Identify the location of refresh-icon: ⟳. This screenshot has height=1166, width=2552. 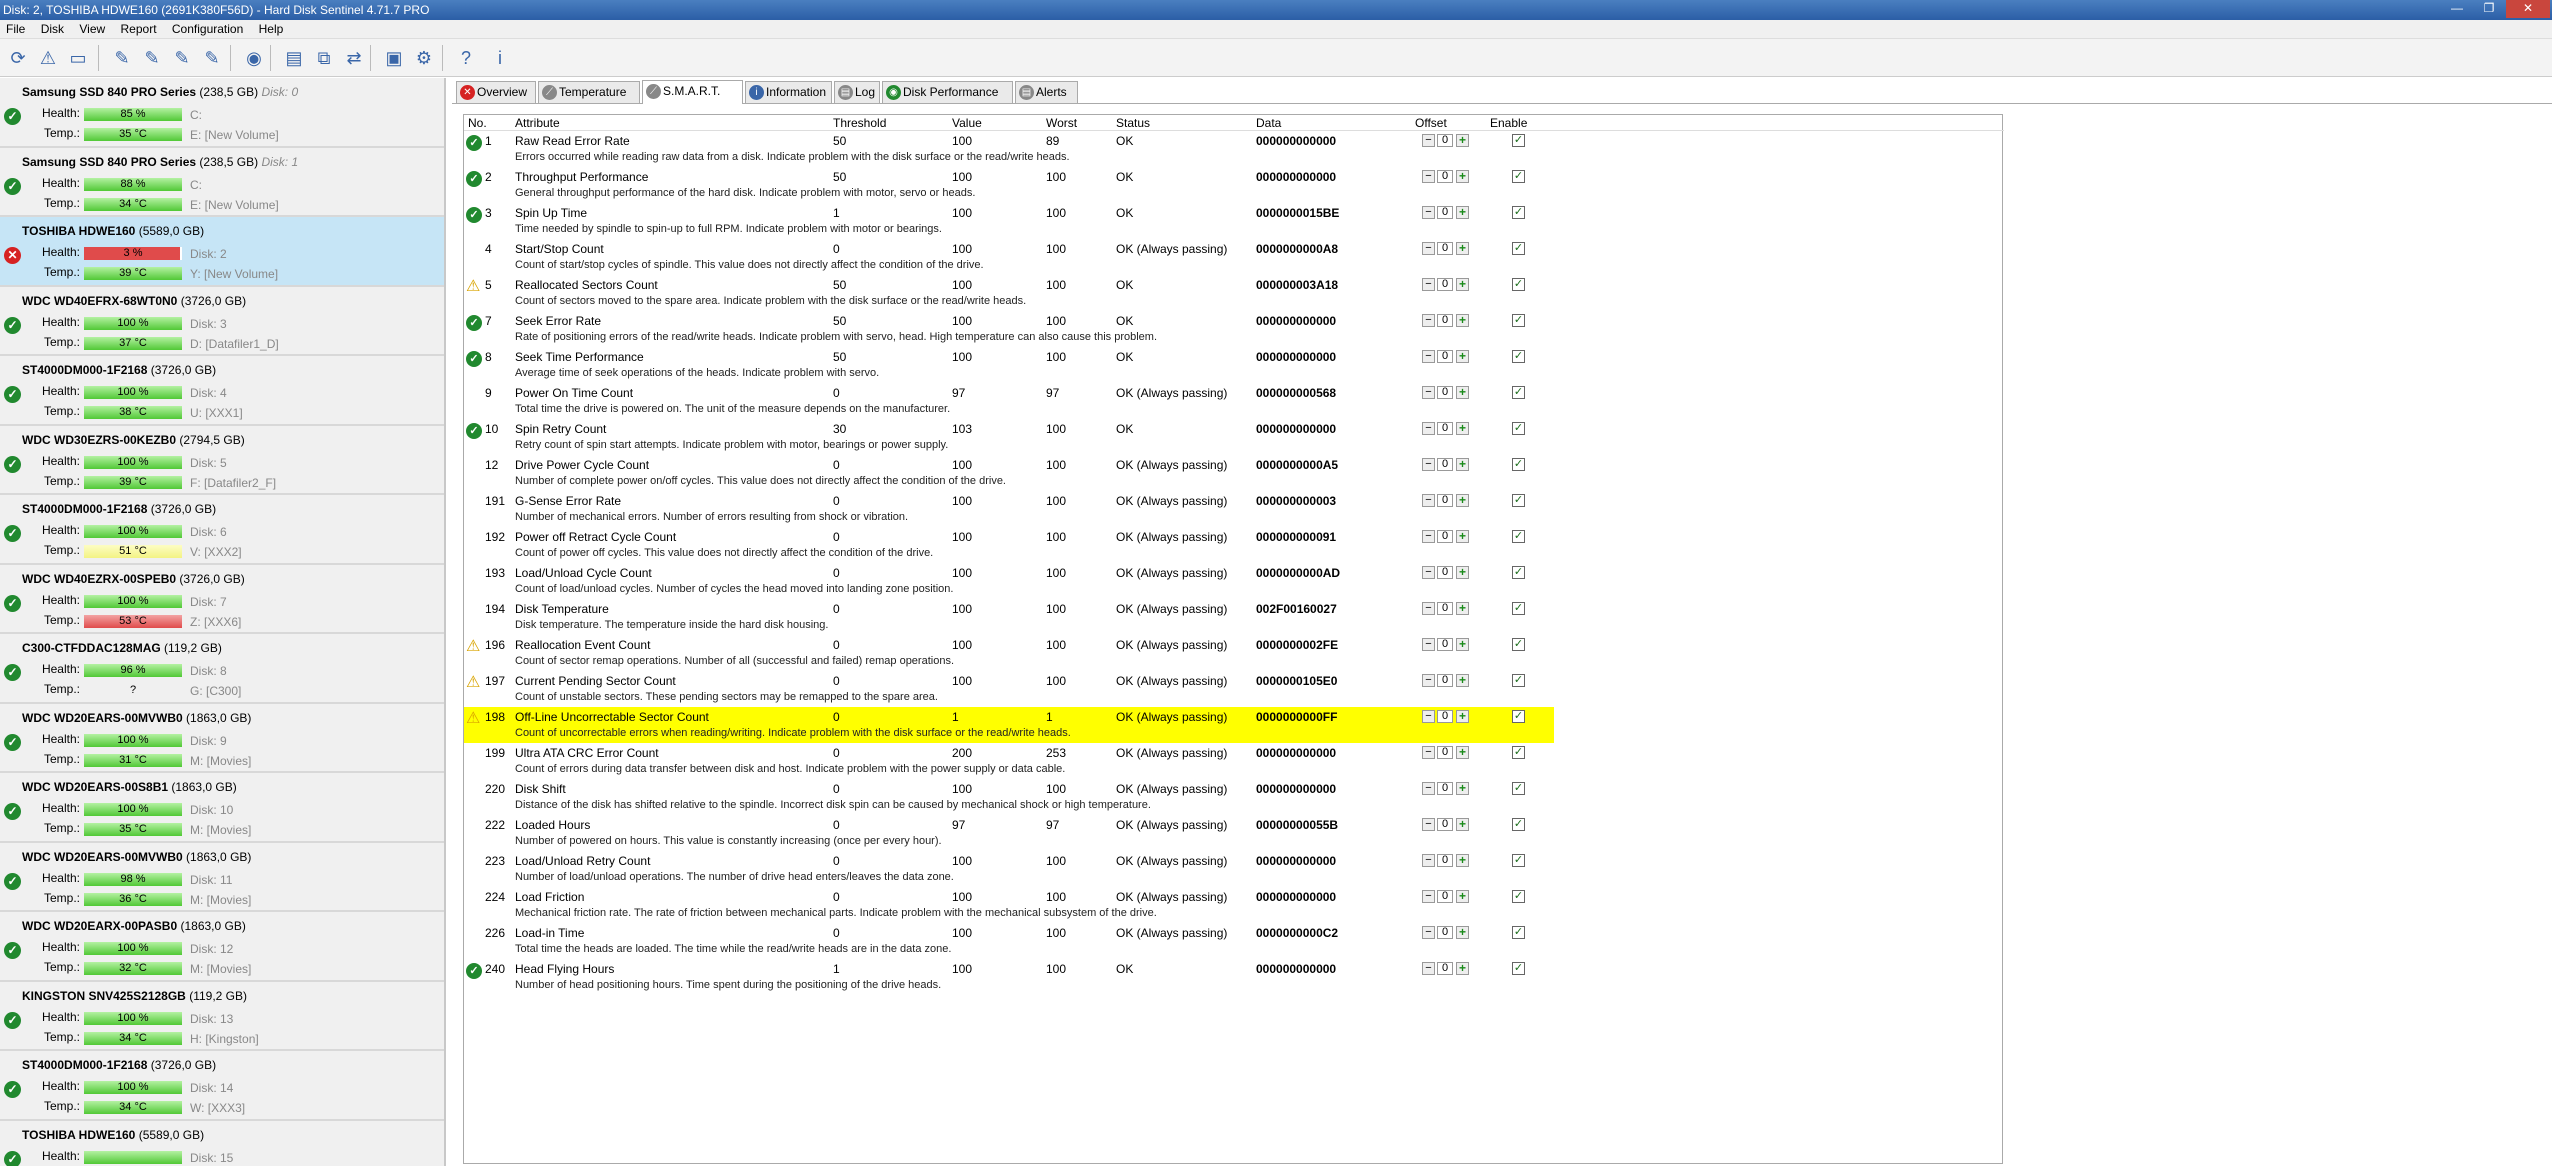
(18, 58).